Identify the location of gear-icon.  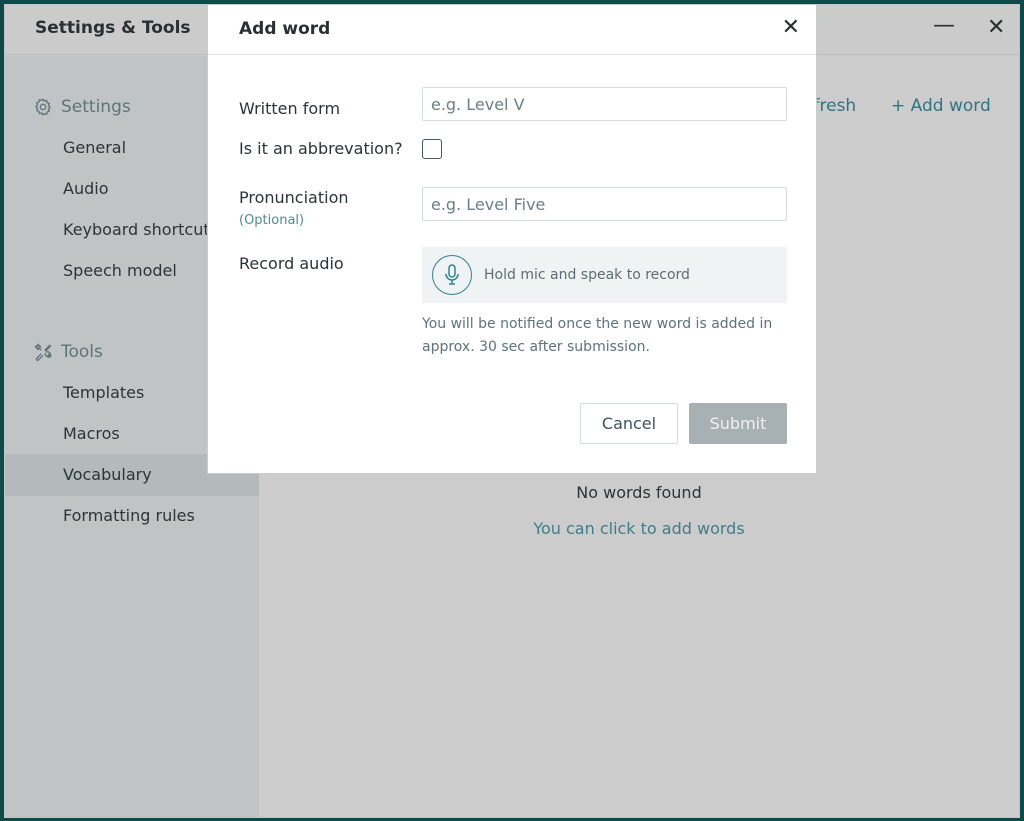
(43, 107).